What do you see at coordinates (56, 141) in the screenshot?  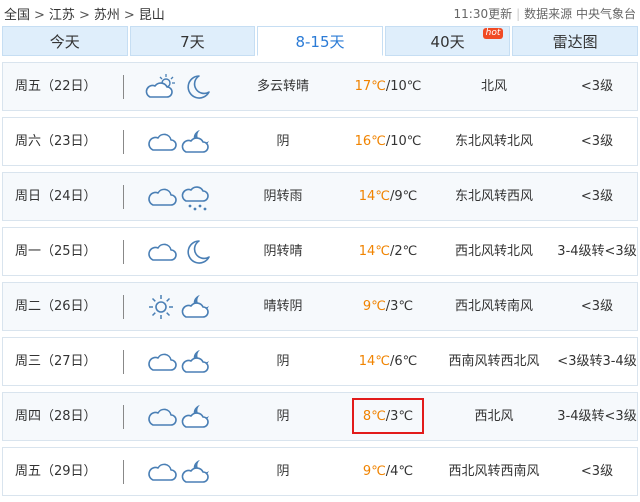 I see `forecast-date: 周六（23日）` at bounding box center [56, 141].